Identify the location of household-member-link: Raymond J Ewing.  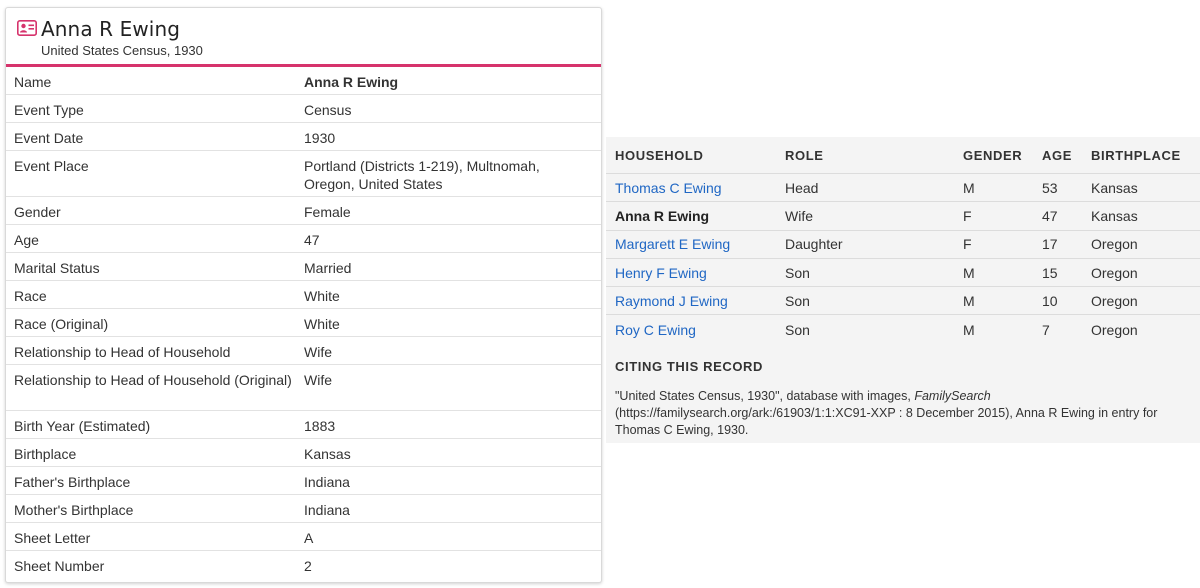
(695, 301).